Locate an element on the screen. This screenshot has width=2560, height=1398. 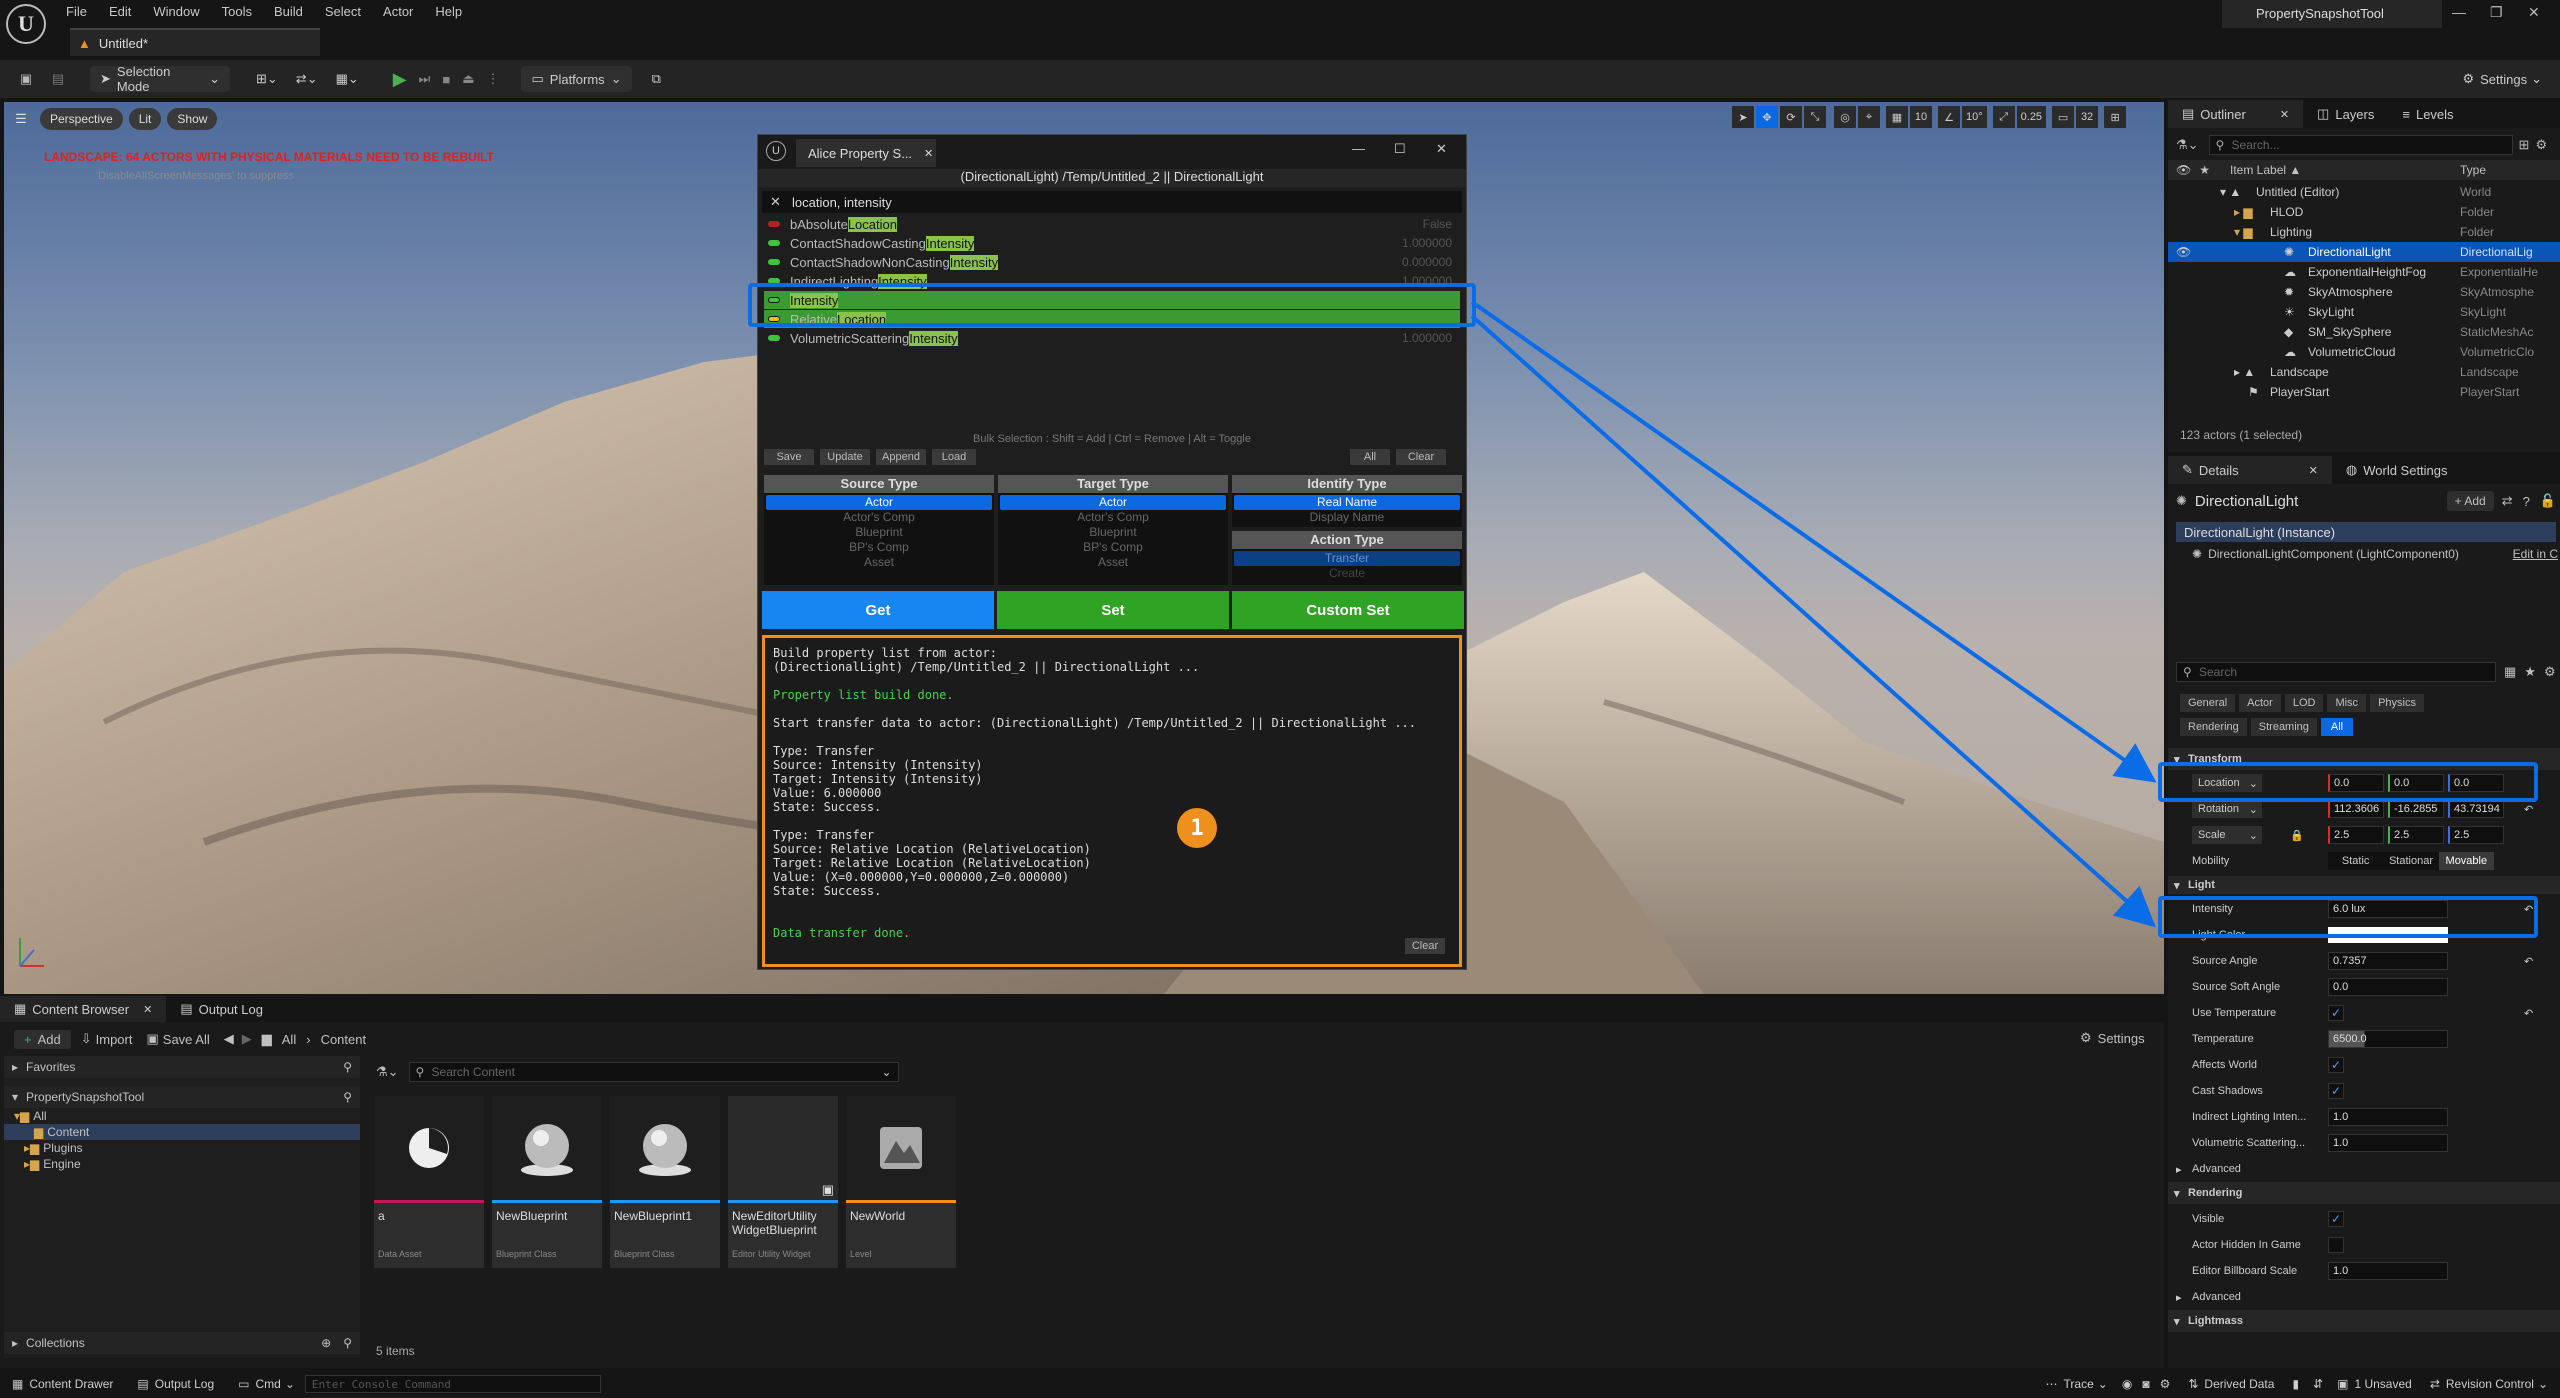
section-light: ▾ Light is located at coordinates (2364, 885).